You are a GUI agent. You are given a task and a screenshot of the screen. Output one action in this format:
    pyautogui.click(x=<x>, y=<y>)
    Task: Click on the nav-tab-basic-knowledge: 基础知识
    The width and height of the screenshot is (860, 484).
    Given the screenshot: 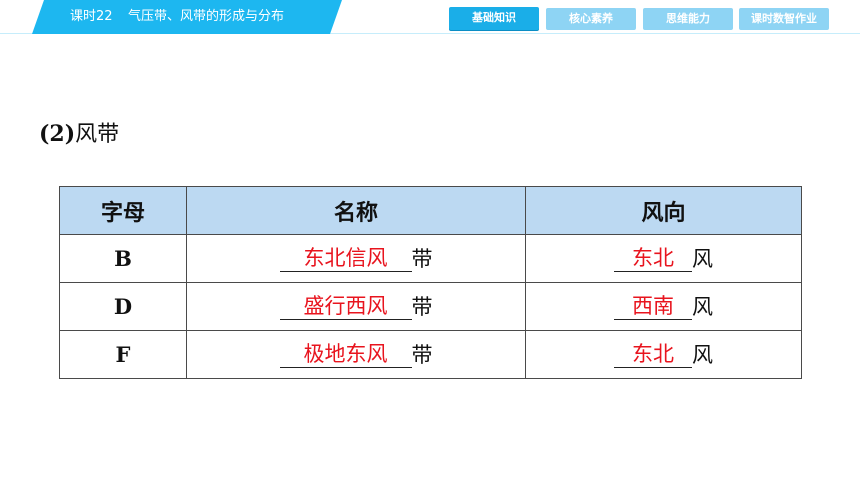 What is the action you would take?
    pyautogui.click(x=494, y=18)
    